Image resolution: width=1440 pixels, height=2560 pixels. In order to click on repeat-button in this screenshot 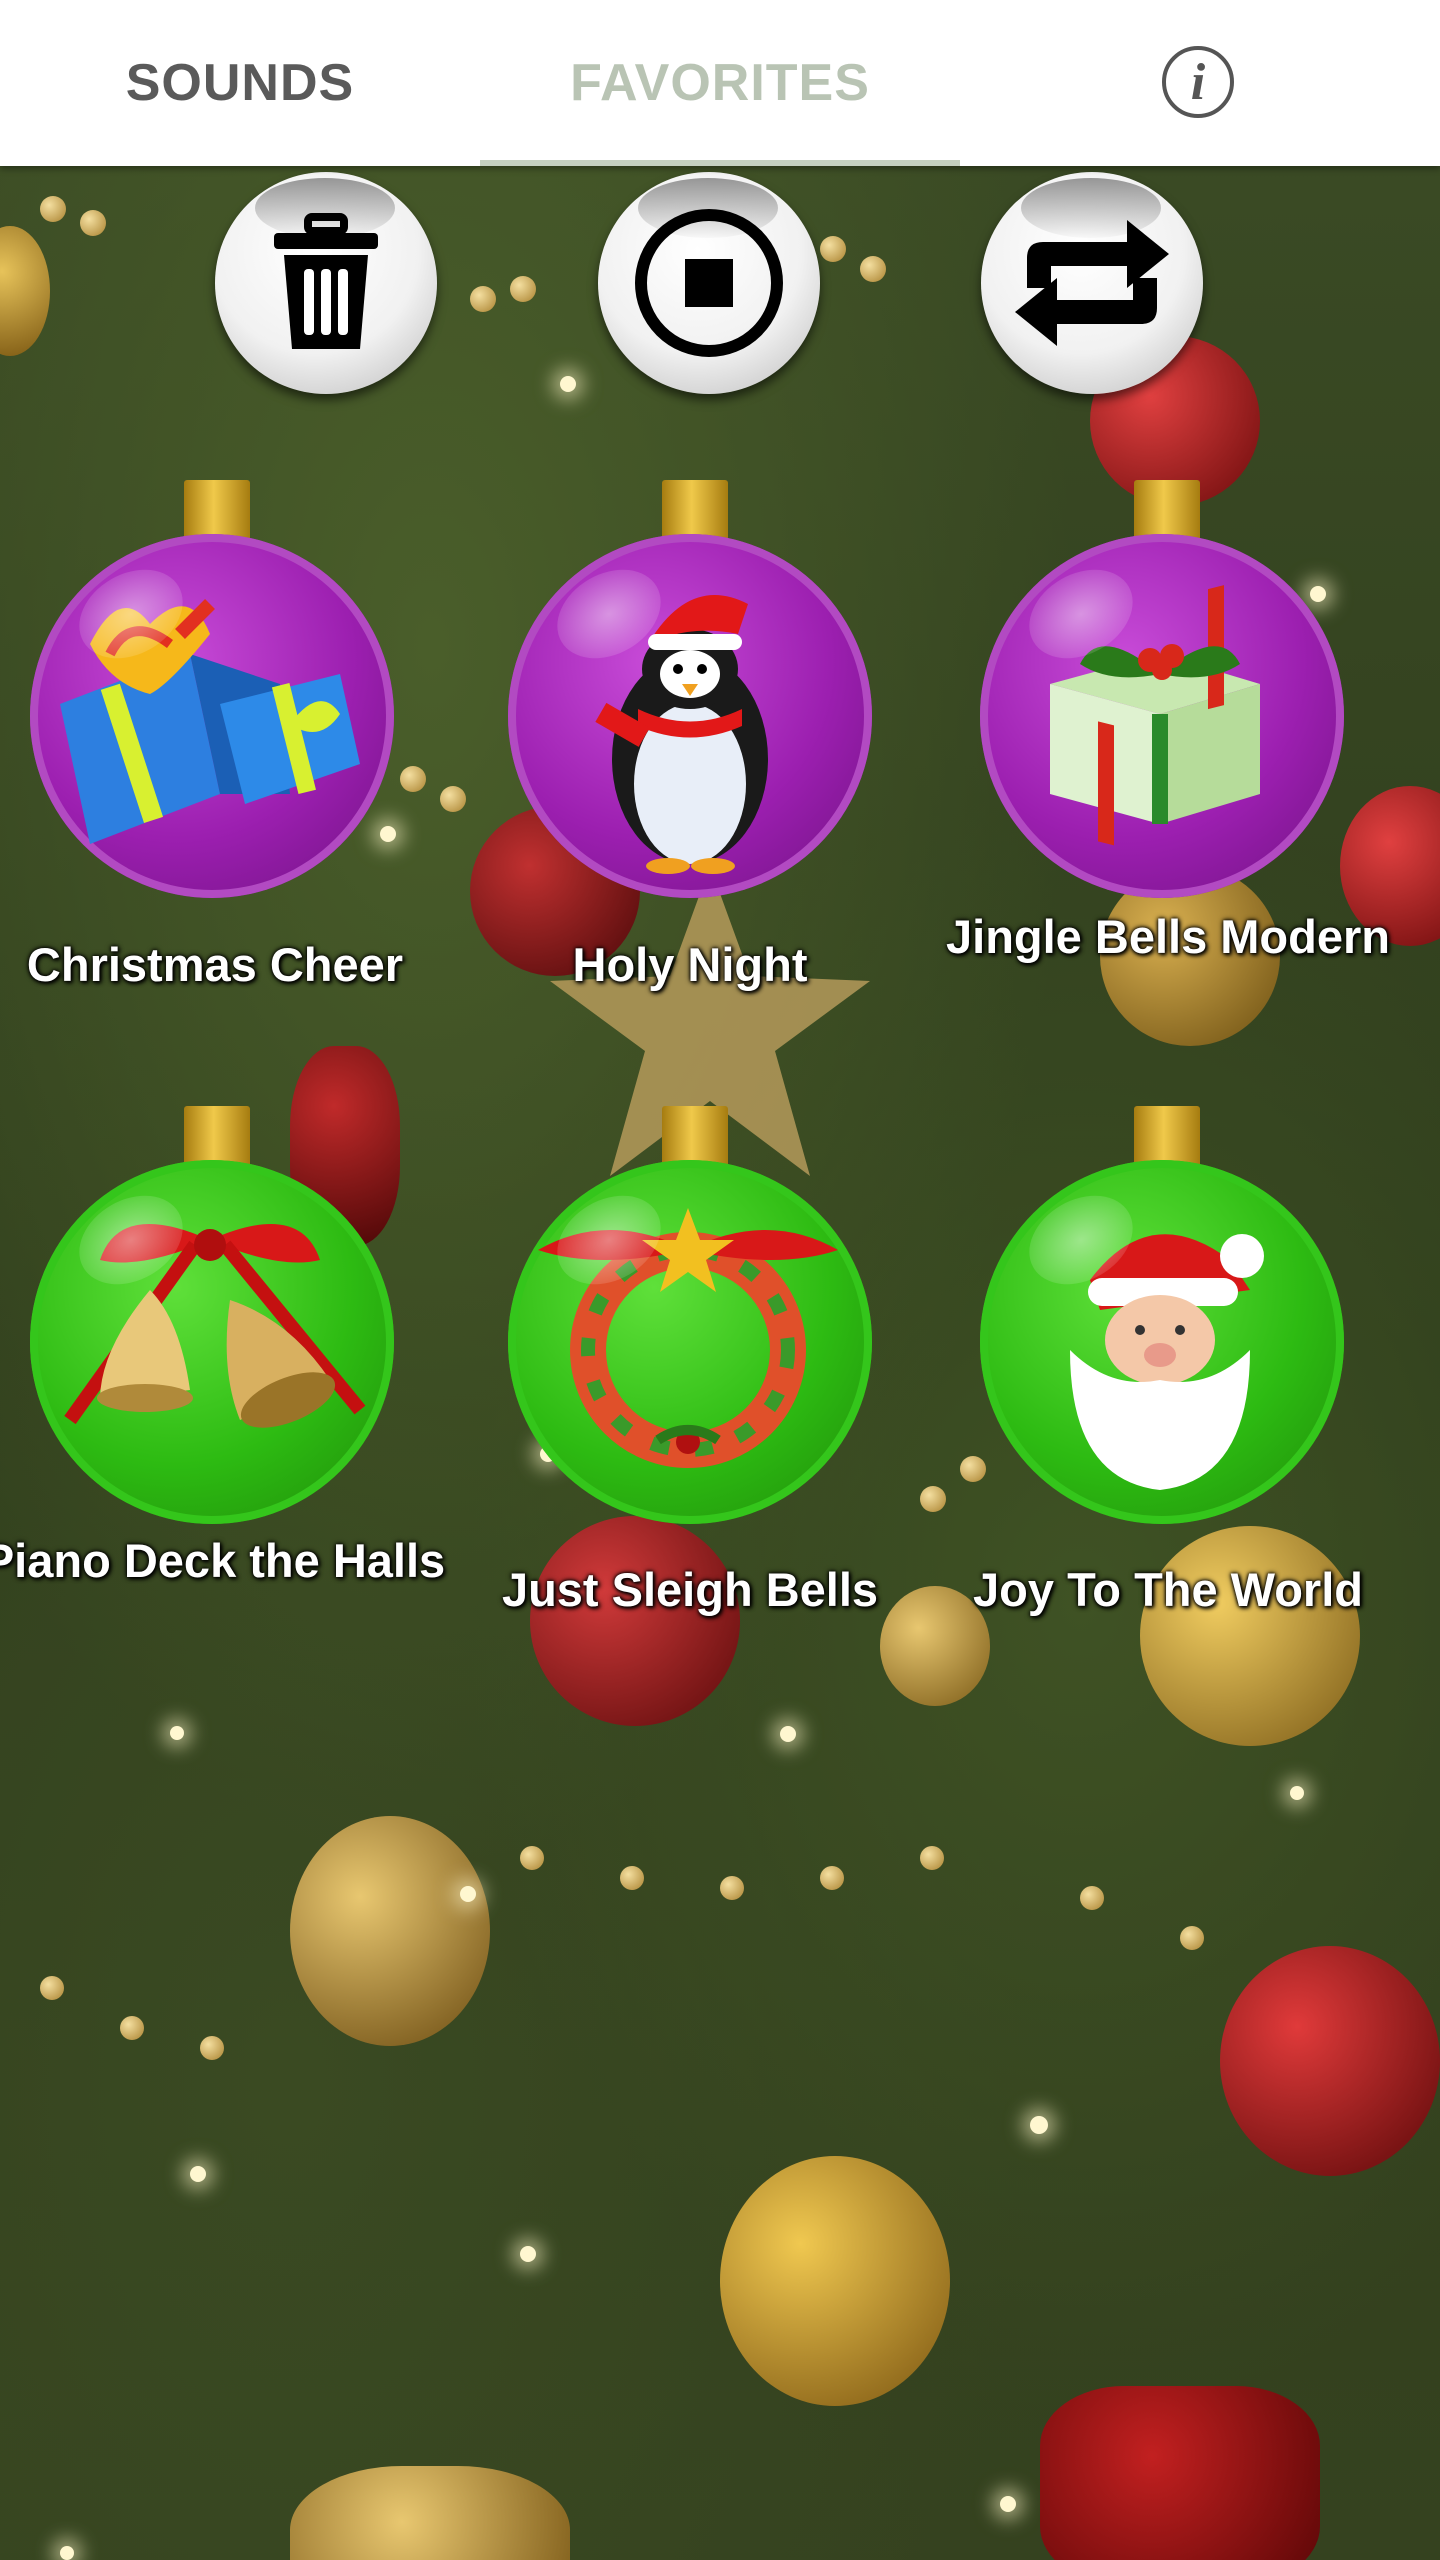, I will do `click(1092, 283)`.